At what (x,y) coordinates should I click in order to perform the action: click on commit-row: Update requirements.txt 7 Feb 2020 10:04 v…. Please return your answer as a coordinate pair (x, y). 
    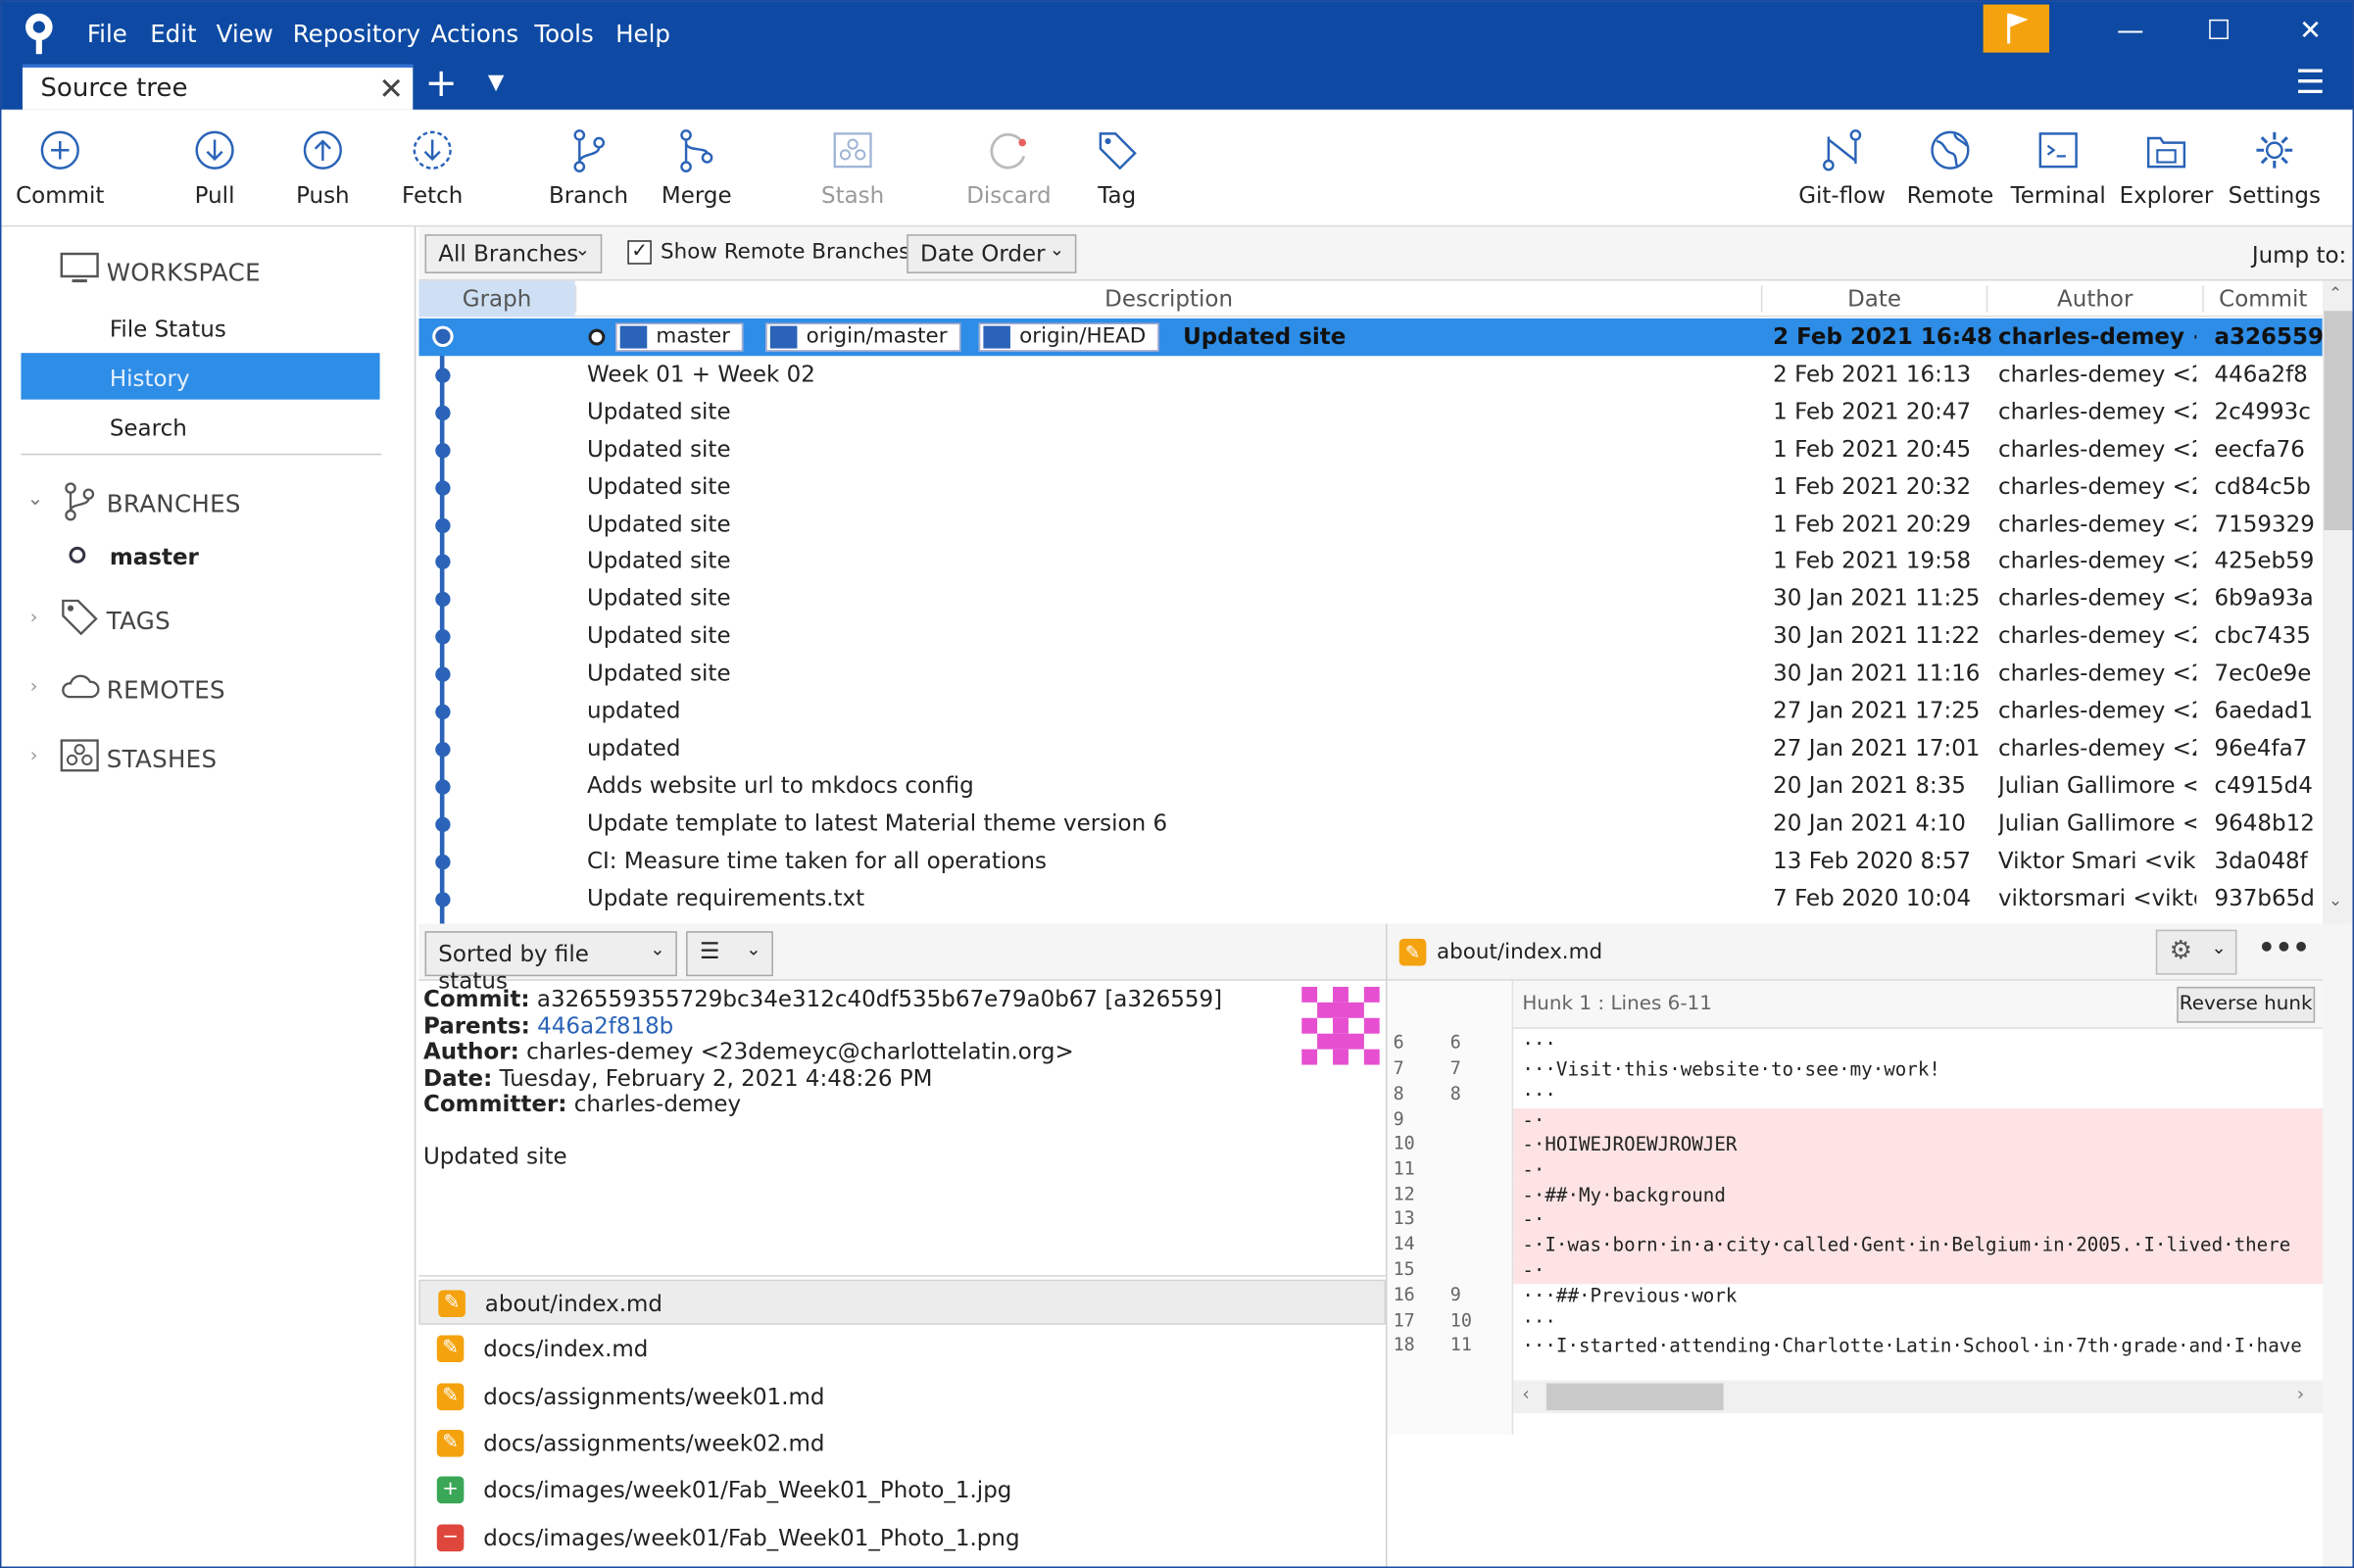
    Looking at the image, I should click on (1370, 897).